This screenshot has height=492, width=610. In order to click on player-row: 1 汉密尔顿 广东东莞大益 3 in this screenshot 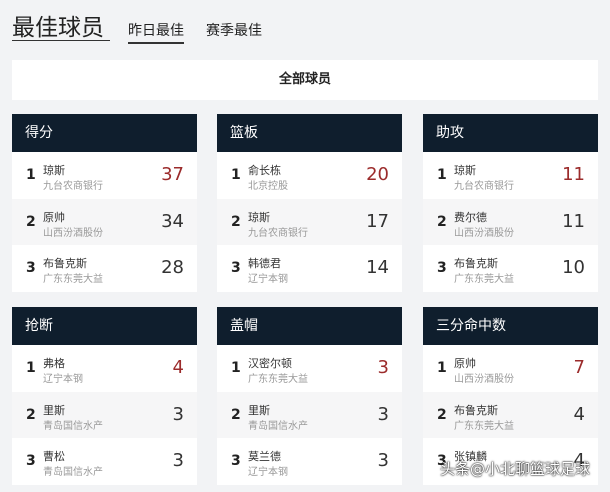, I will do `click(309, 368)`.